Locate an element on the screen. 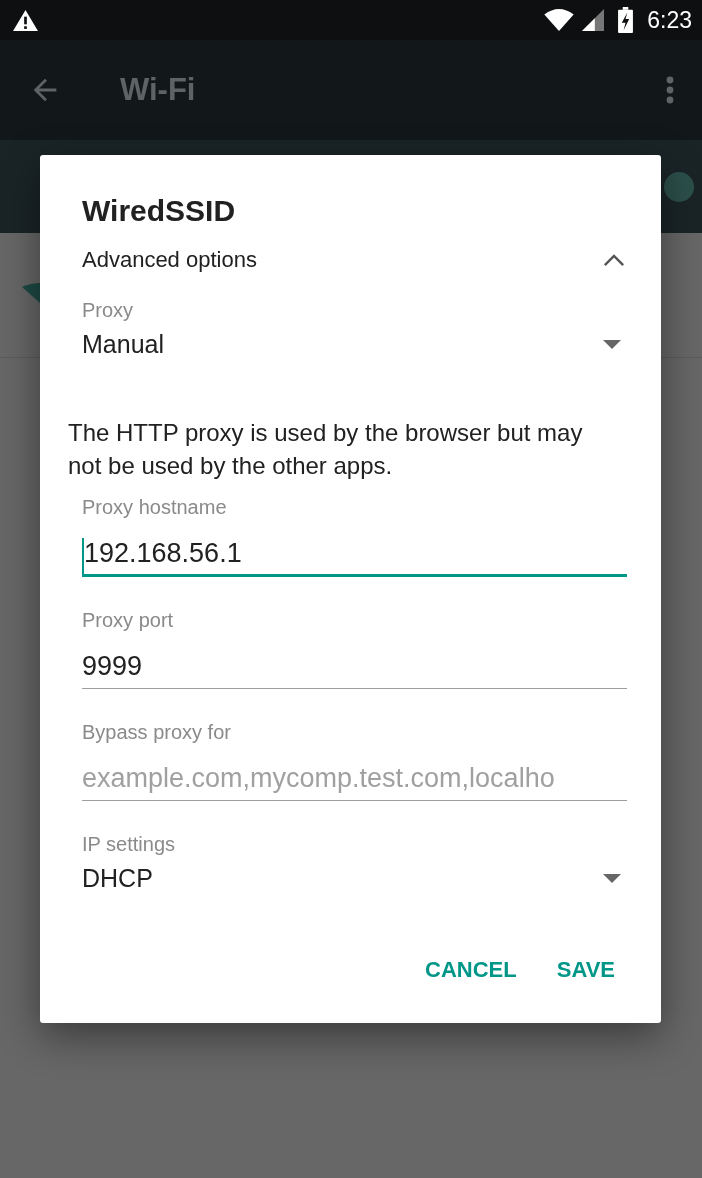 The image size is (702, 1178). signal-icon is located at coordinates (593, 20).